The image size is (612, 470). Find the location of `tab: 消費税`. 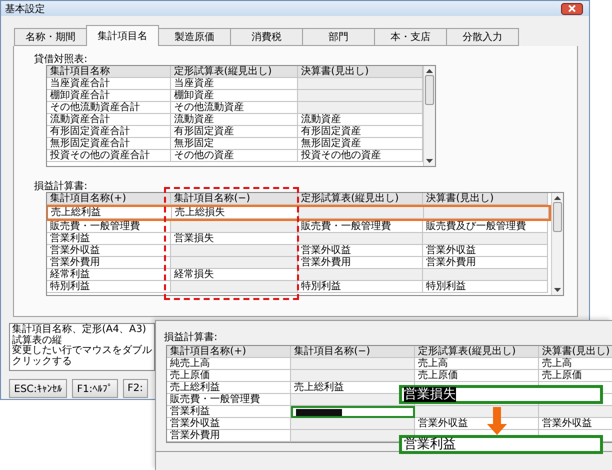

tab: 消費税 is located at coordinates (266, 37).